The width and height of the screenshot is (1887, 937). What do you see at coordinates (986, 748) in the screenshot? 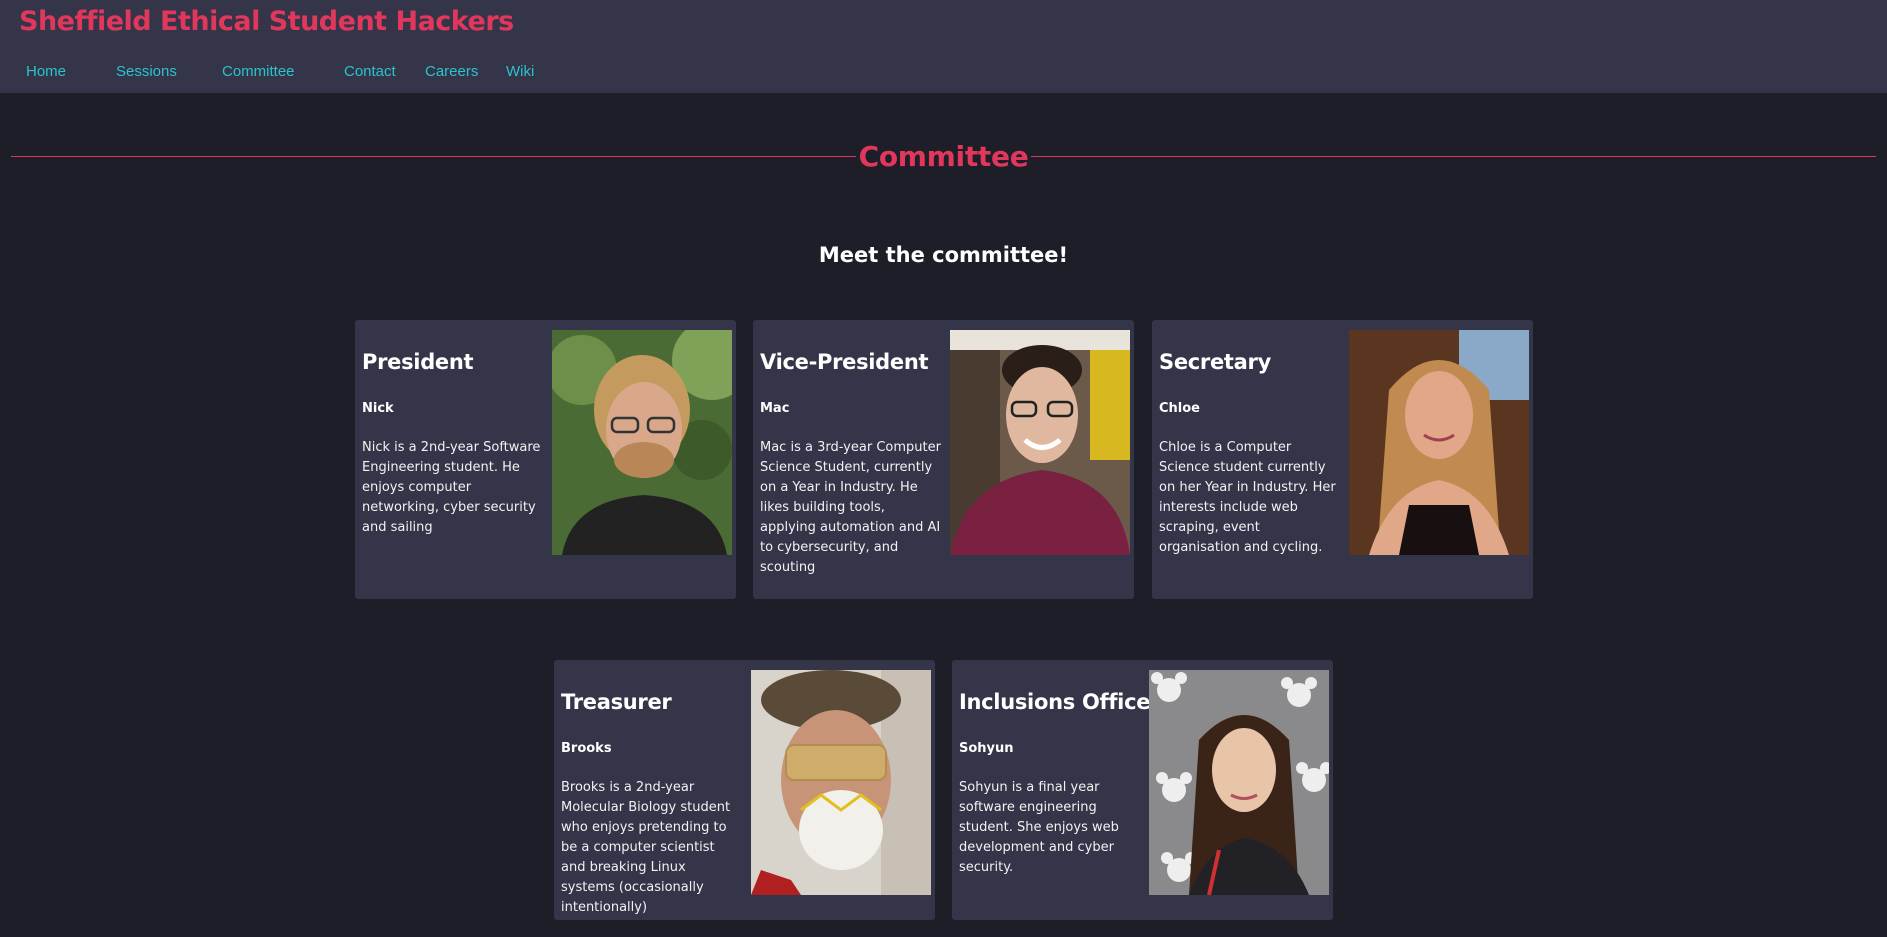
I see `card-name: Sohyun` at bounding box center [986, 748].